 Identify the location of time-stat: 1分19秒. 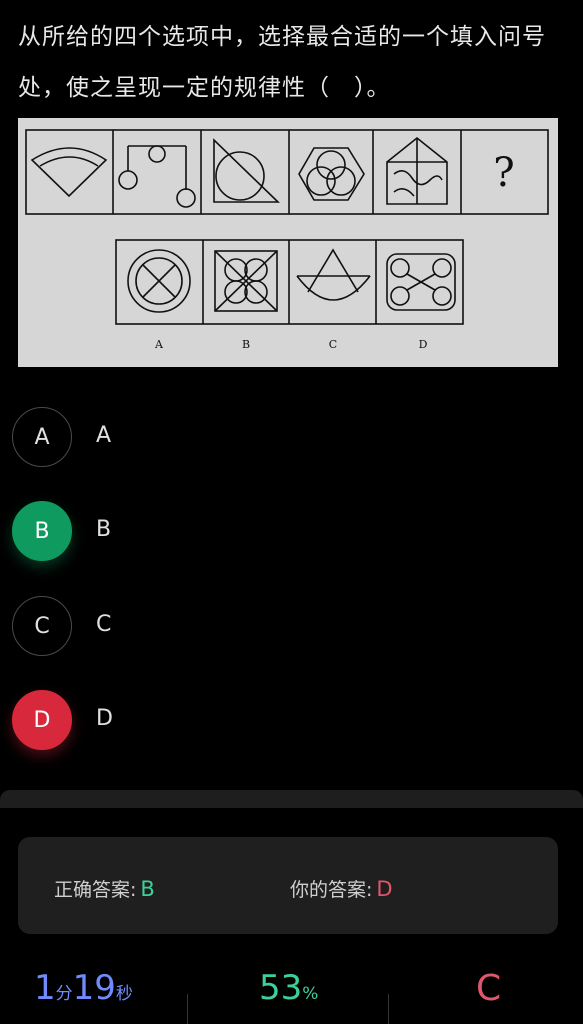
(83, 988).